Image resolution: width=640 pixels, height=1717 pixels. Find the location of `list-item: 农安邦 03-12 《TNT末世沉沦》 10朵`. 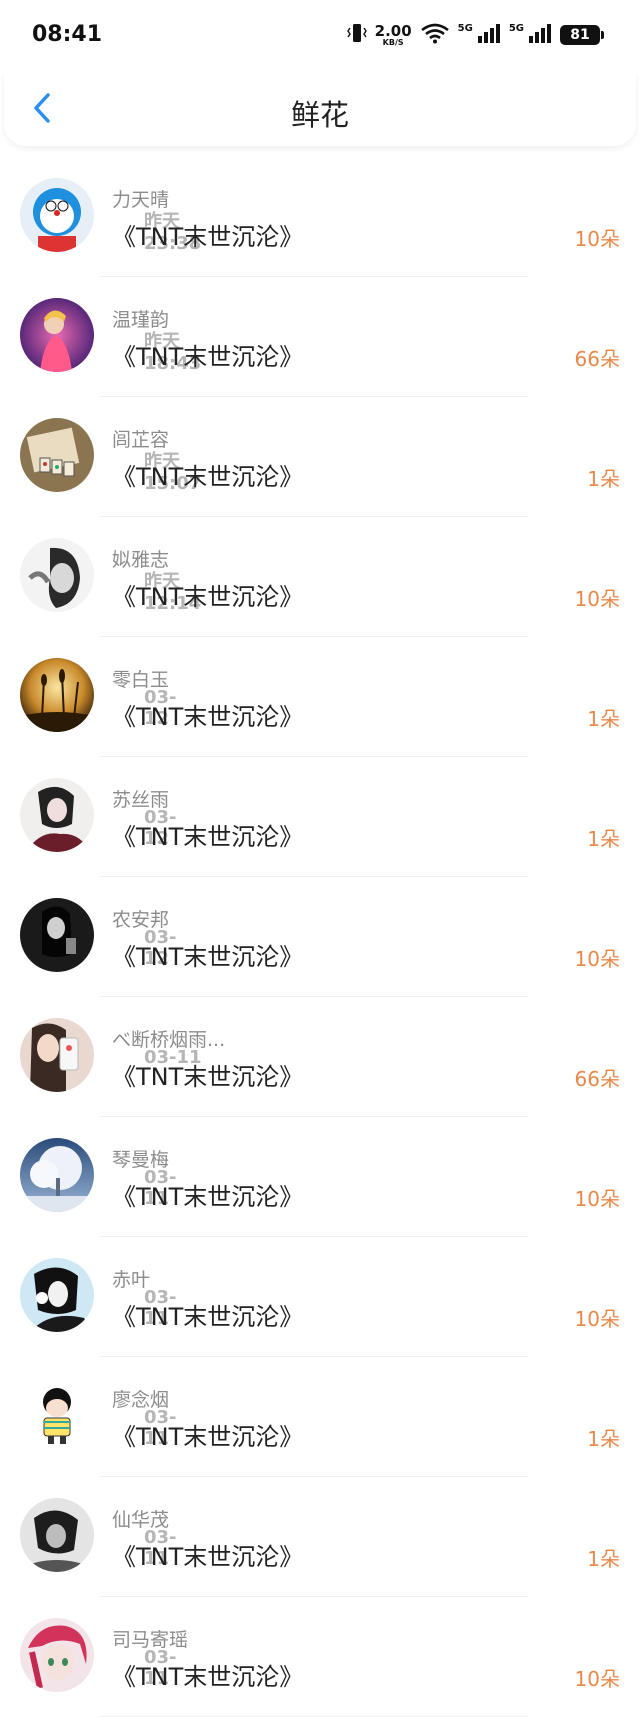

list-item: 农安邦 03-12 《TNT末世沉沦》 10朵 is located at coordinates (320, 937).